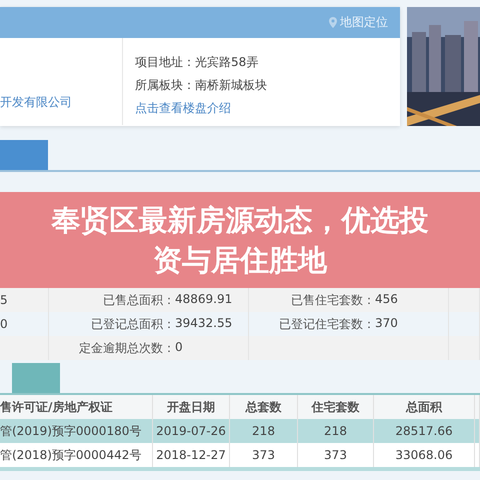 Image resolution: width=480 pixels, height=480 pixels. What do you see at coordinates (424, 455) in the screenshot?
I see `table-cell: 33068.06` at bounding box center [424, 455].